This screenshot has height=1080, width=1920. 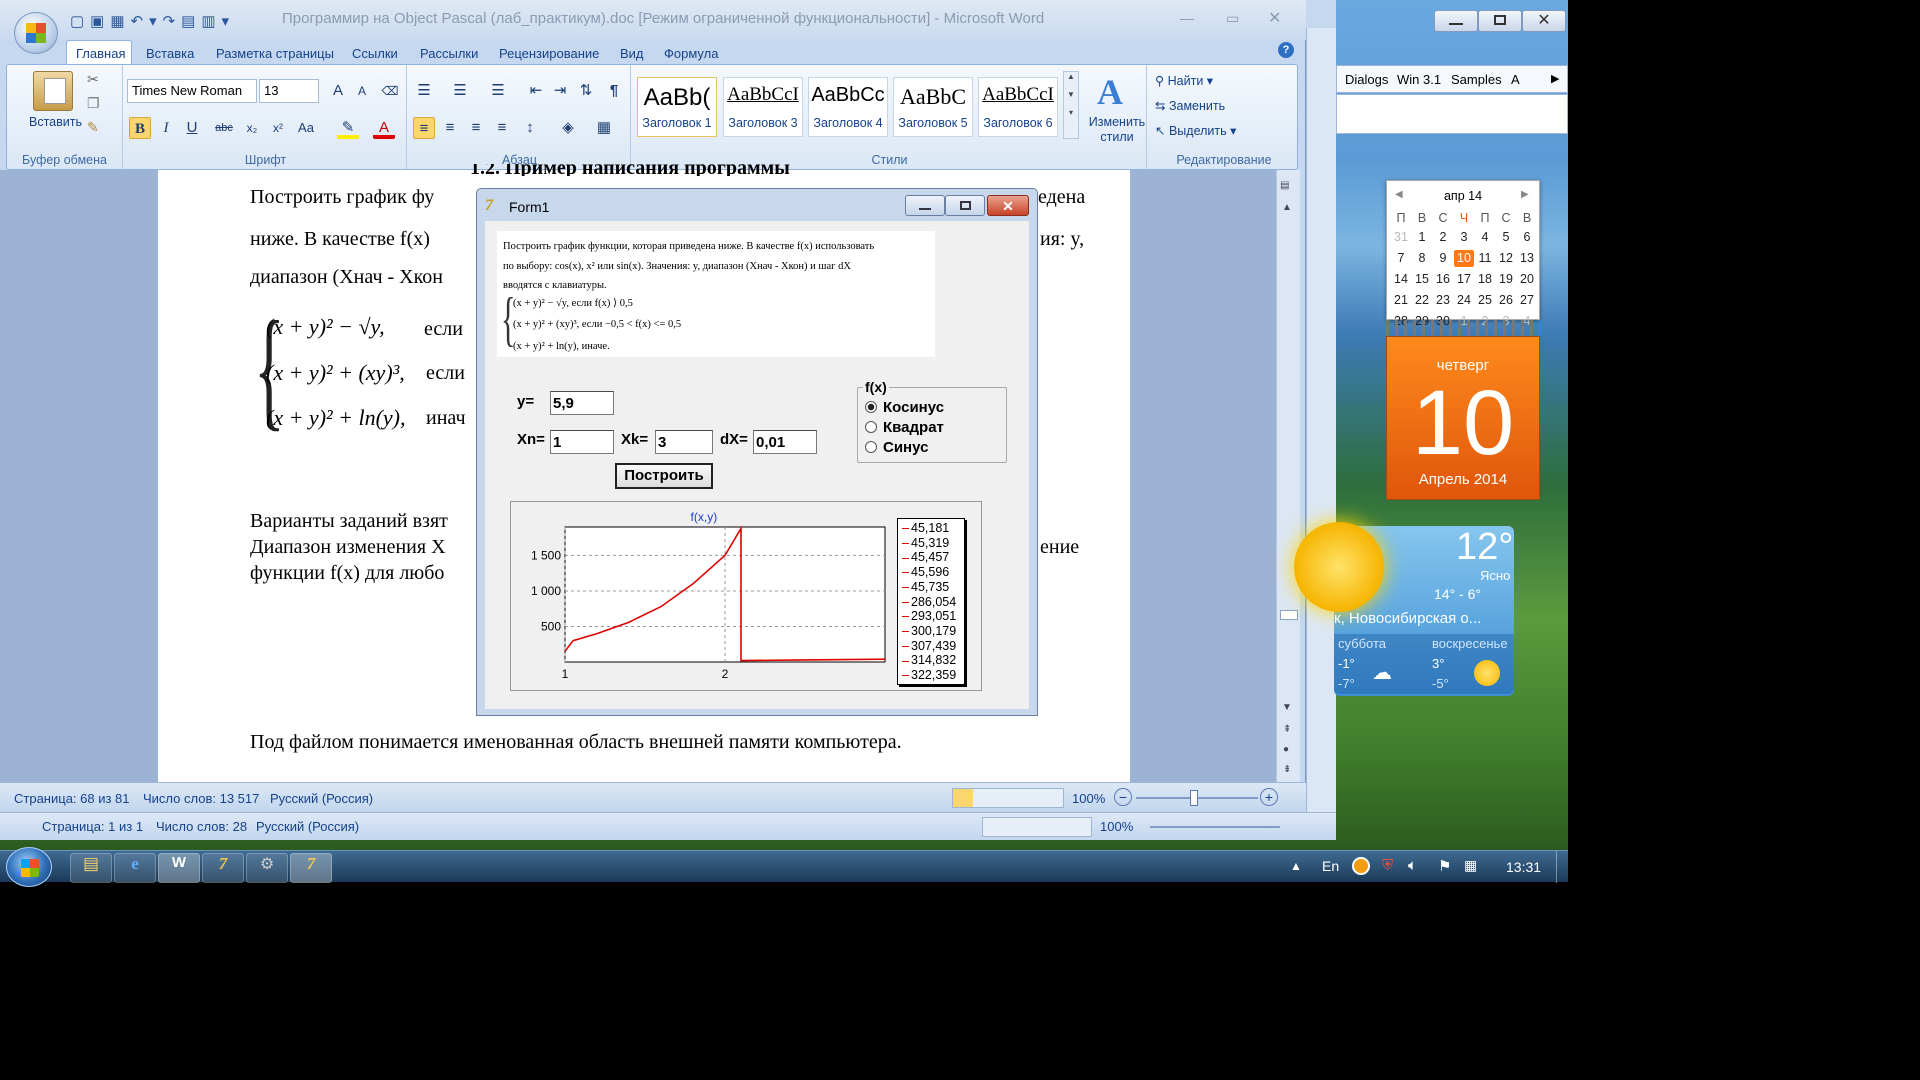 I want to click on zoom-slider-thumb, so click(x=1194, y=798).